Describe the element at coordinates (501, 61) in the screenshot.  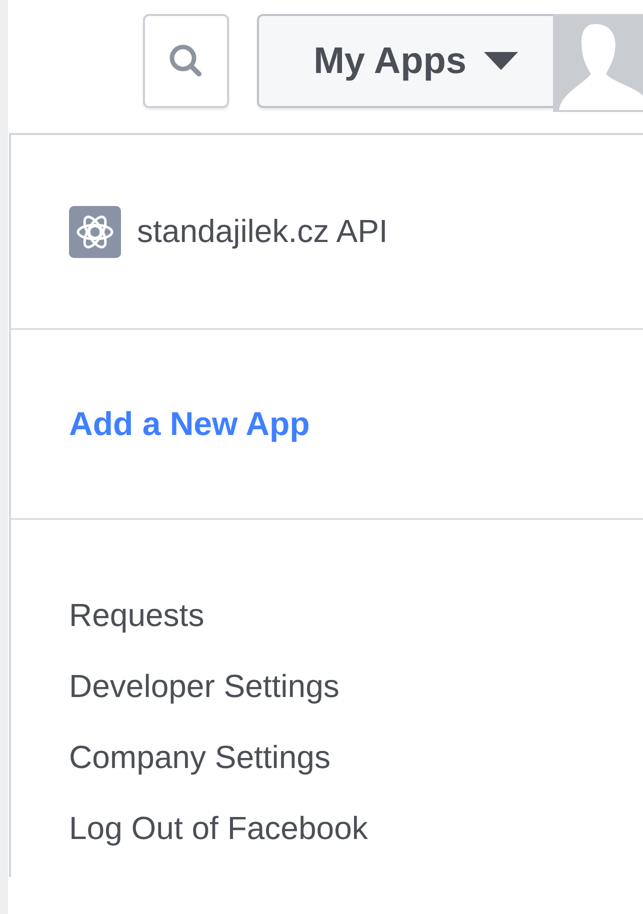
I see `caret-icon` at that location.